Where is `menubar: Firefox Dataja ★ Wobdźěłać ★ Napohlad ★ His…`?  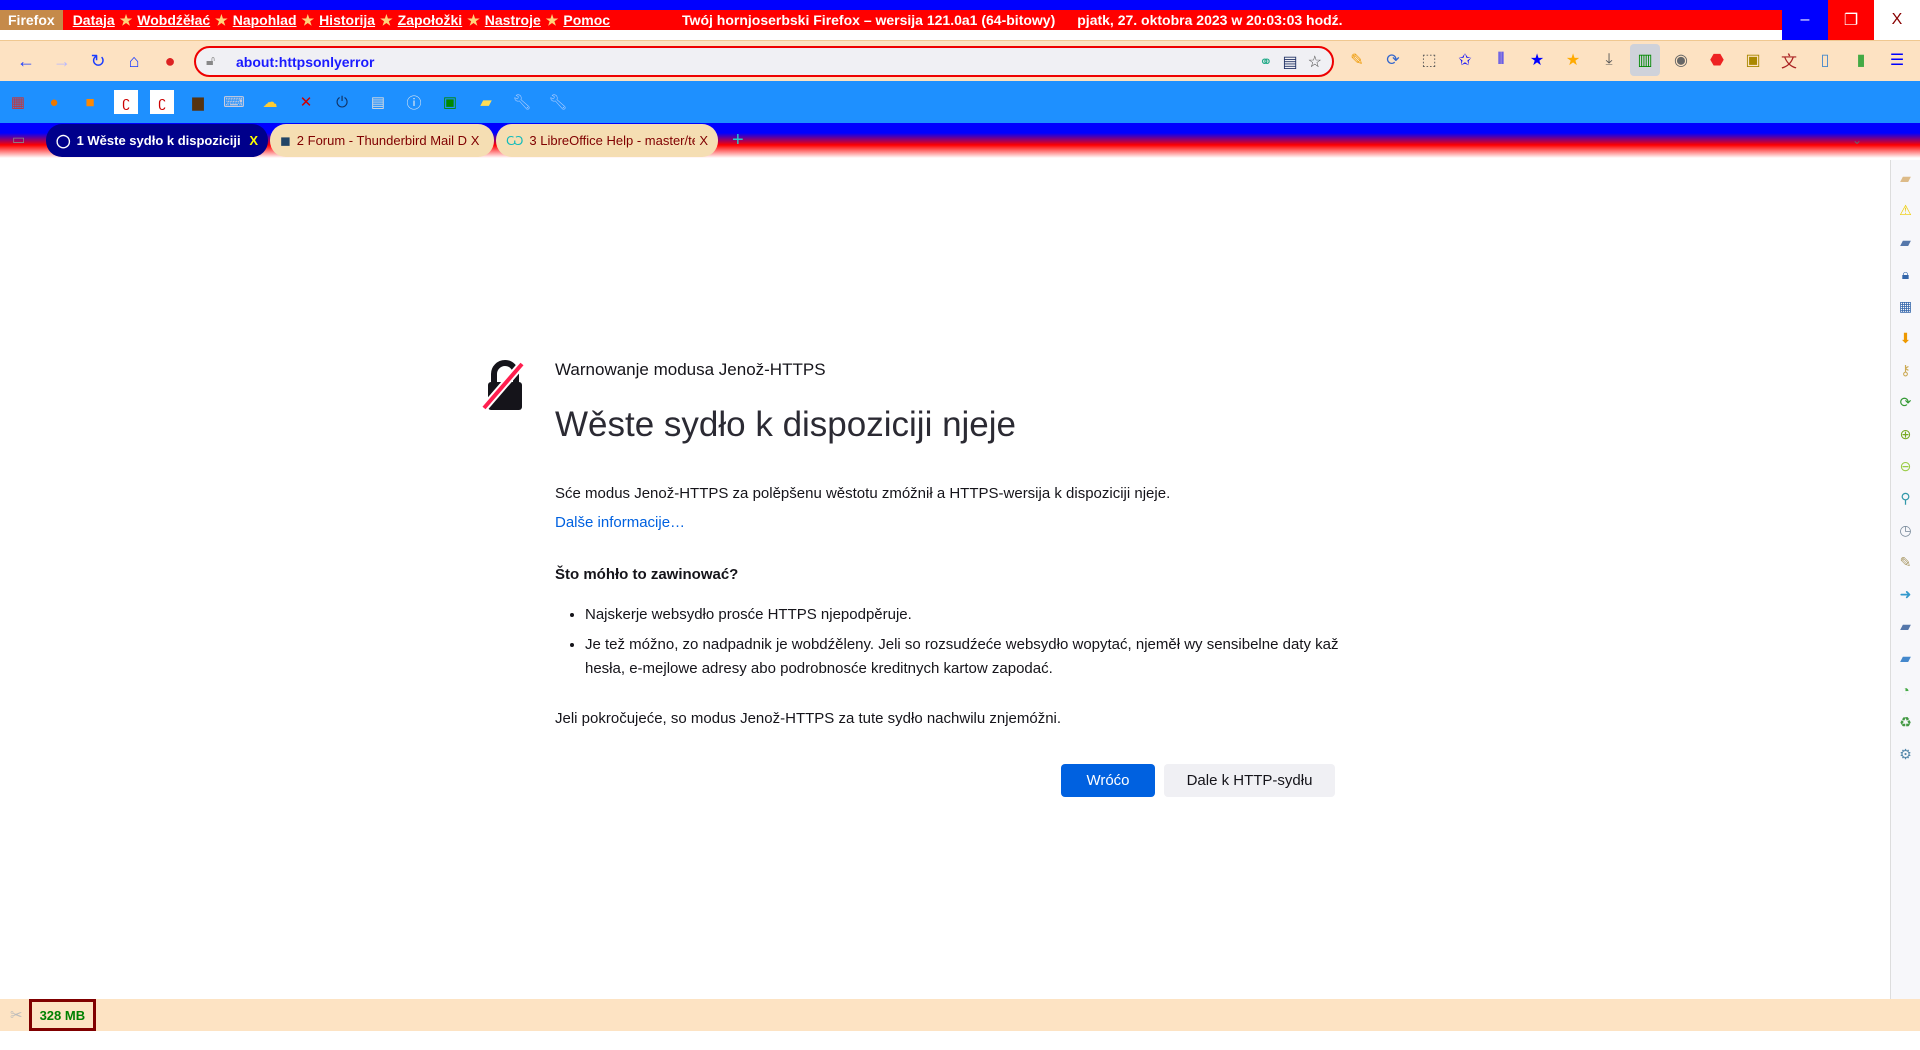 menubar: Firefox Dataja ★ Wobdźěłać ★ Napohlad ★ His… is located at coordinates (891, 20).